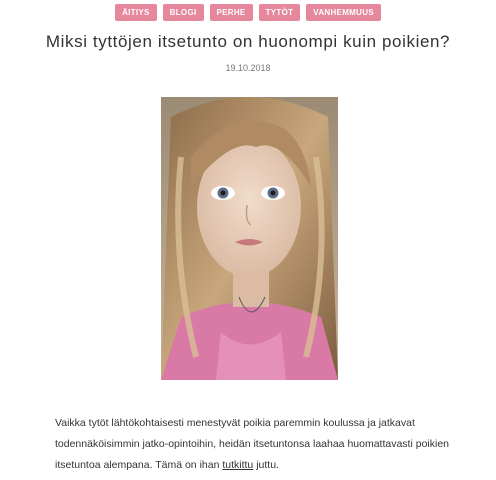 The image size is (496, 480). I want to click on paragraph-text-end: juttu., so click(266, 464).